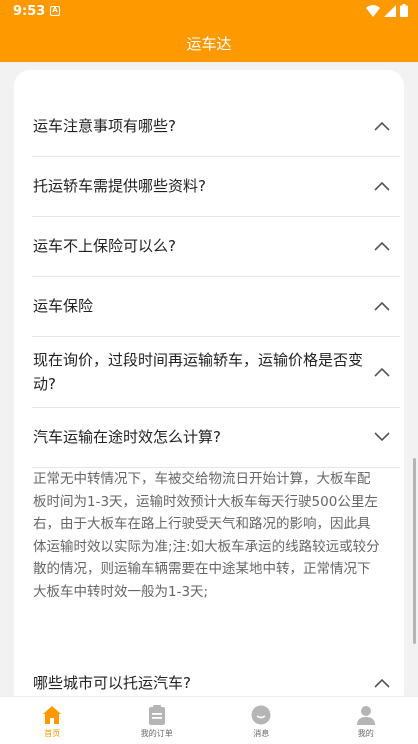 Image resolution: width=418 pixels, height=744 pixels. What do you see at coordinates (198, 246) in the screenshot?
I see `faq-question: 运车不上保险可以么?` at bounding box center [198, 246].